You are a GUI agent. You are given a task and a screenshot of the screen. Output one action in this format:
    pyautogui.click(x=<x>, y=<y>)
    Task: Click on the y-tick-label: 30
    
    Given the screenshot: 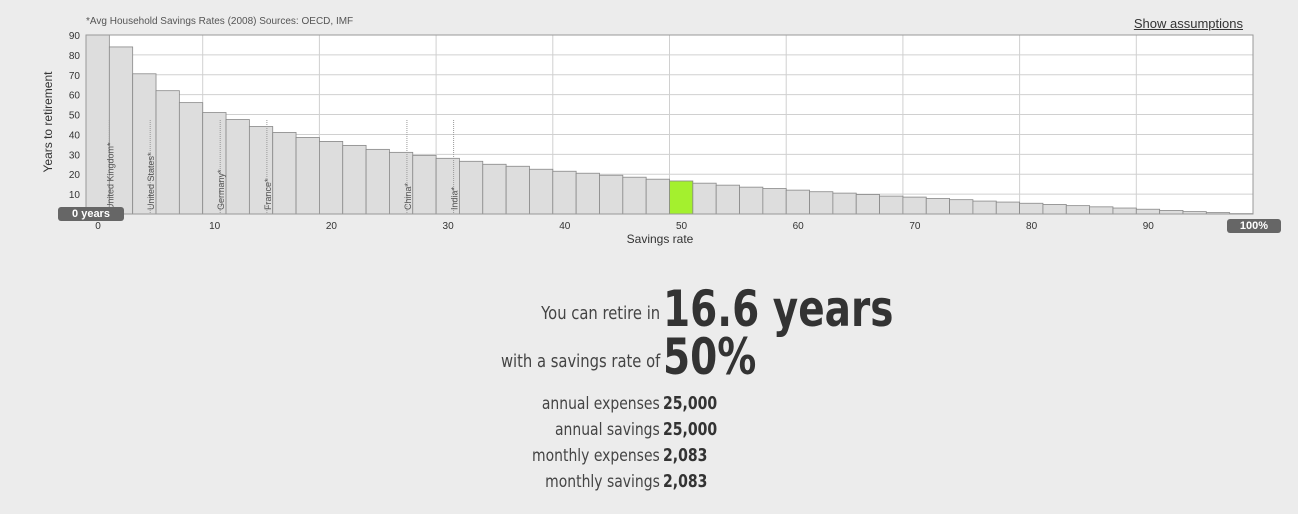 What is the action you would take?
    pyautogui.click(x=75, y=155)
    